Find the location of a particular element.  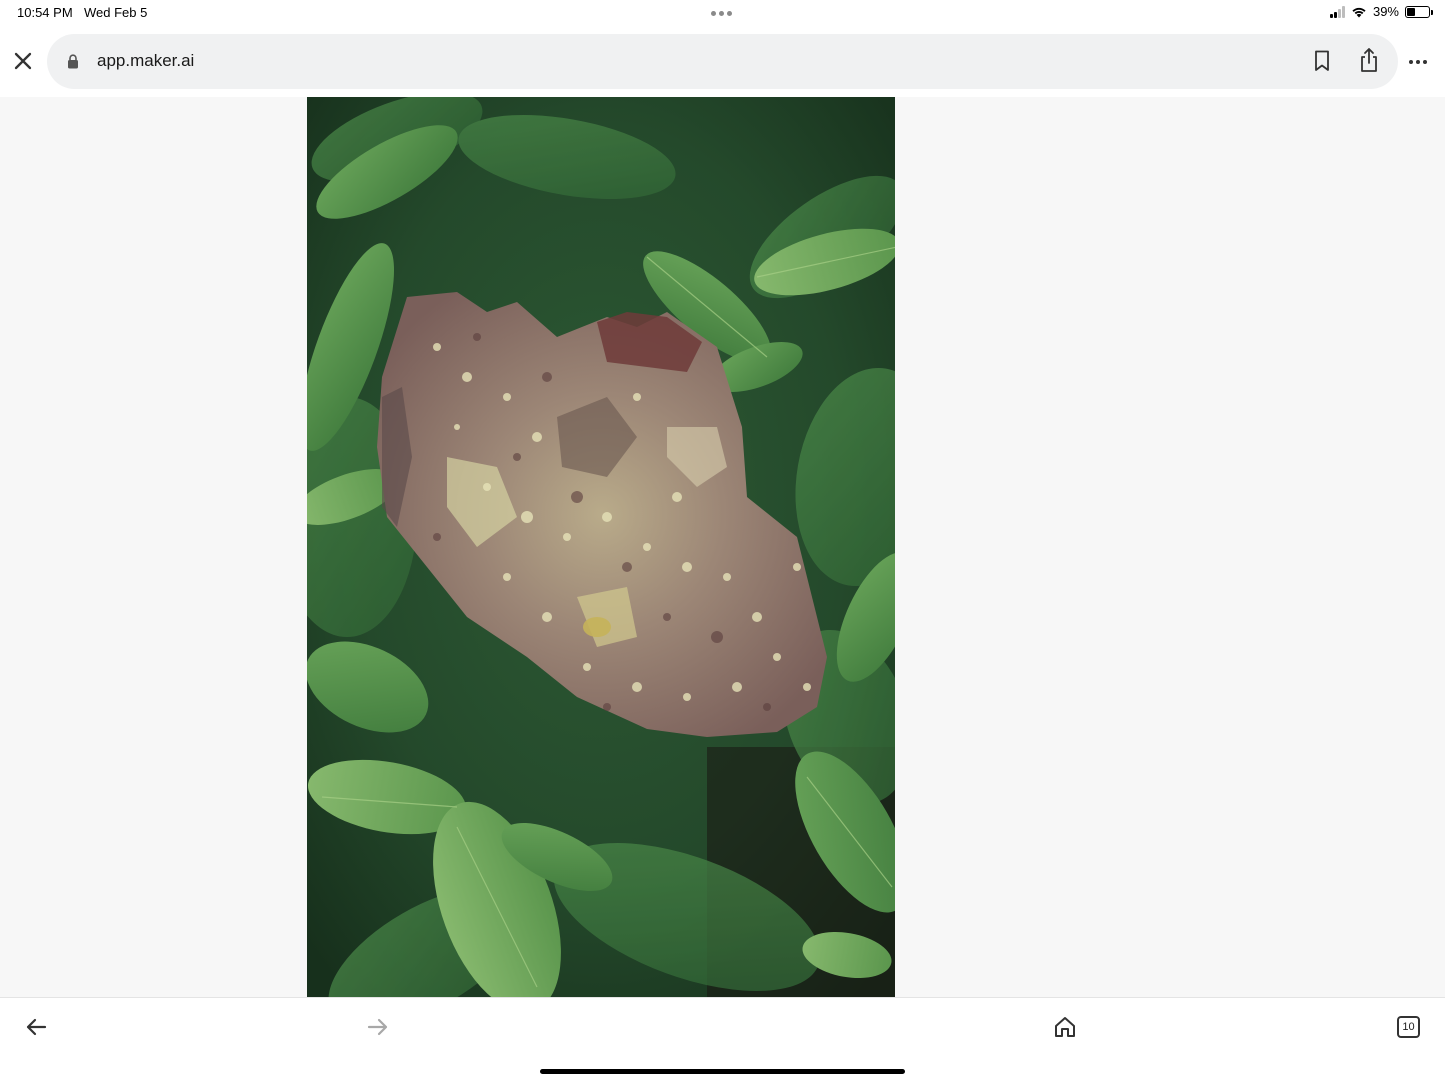

status-time: 10:54 PM is located at coordinates (45, 12).